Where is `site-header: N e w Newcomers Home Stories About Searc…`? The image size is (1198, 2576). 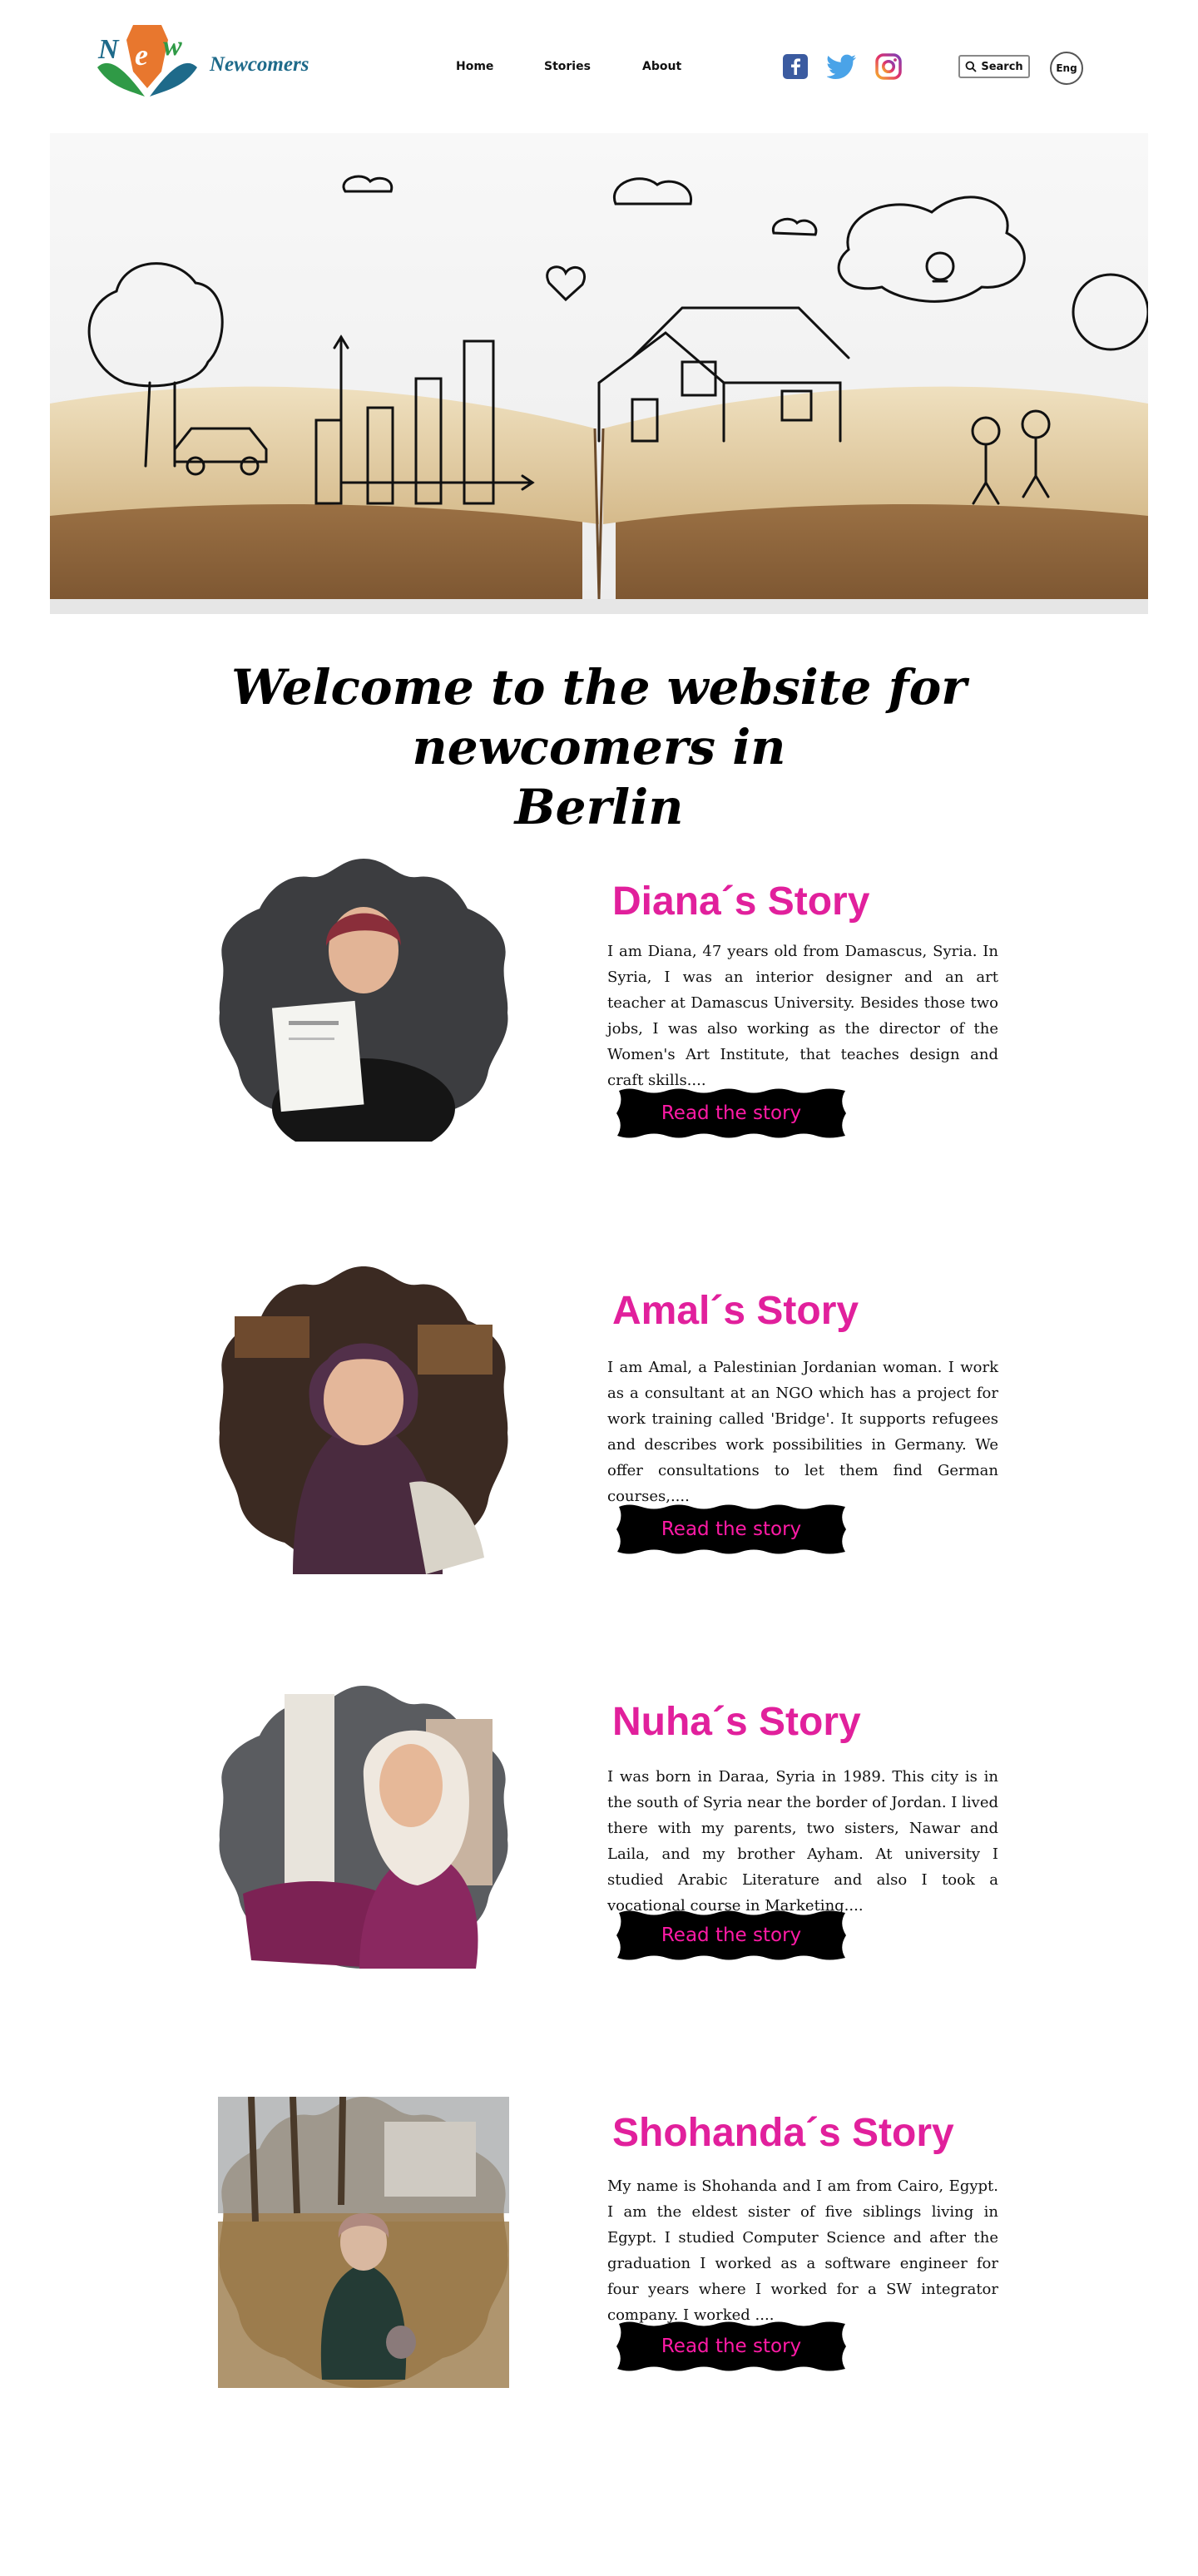
site-header: N e w Newcomers Home Stories About Searc… is located at coordinates (599, 66).